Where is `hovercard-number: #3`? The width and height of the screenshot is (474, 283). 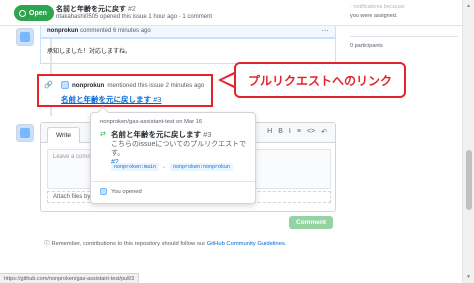 hovercard-number: #3 is located at coordinates (207, 134).